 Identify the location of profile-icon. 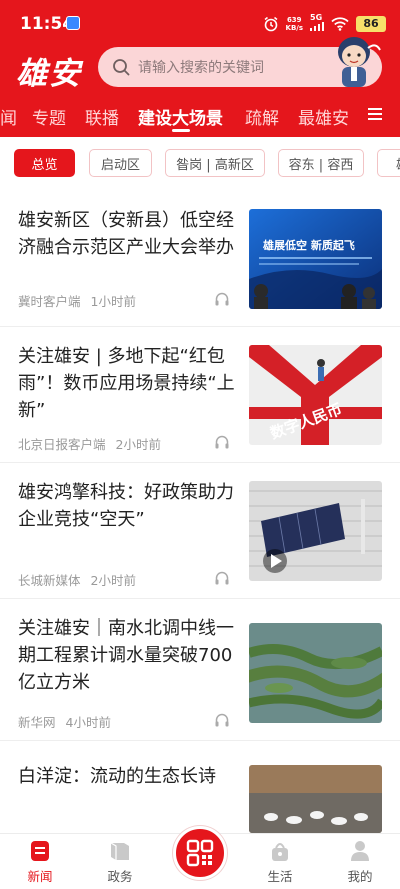
(360, 851).